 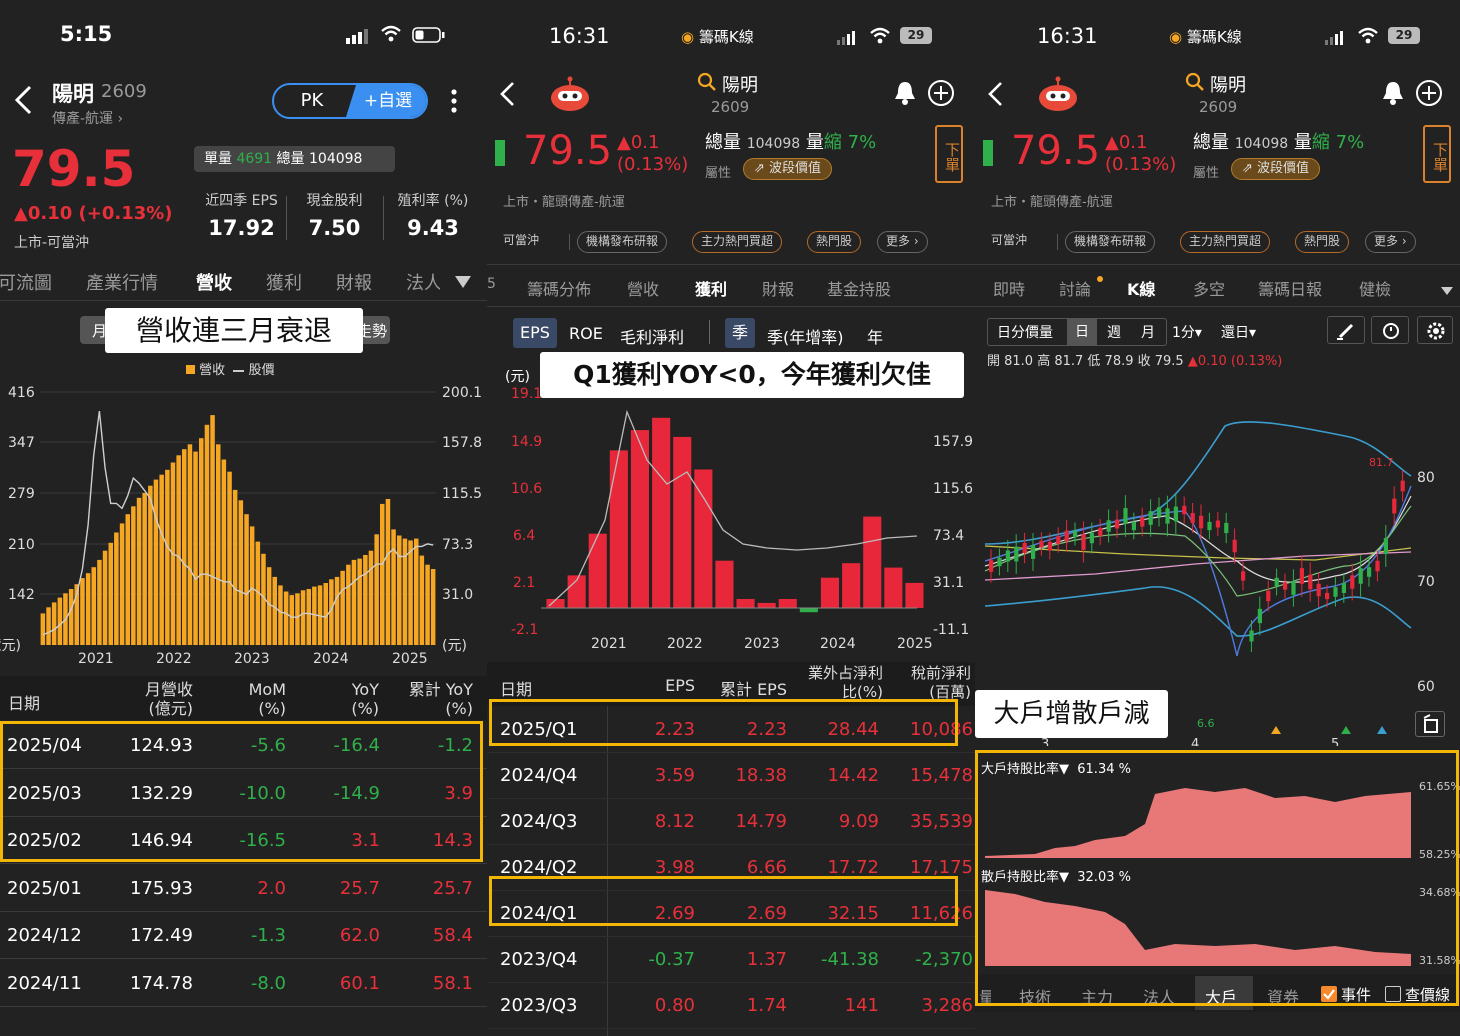 What do you see at coordinates (731, 1006) in the screenshot?
I see `table-row: 2023/Q3 0.80 1.74 141 3,286` at bounding box center [731, 1006].